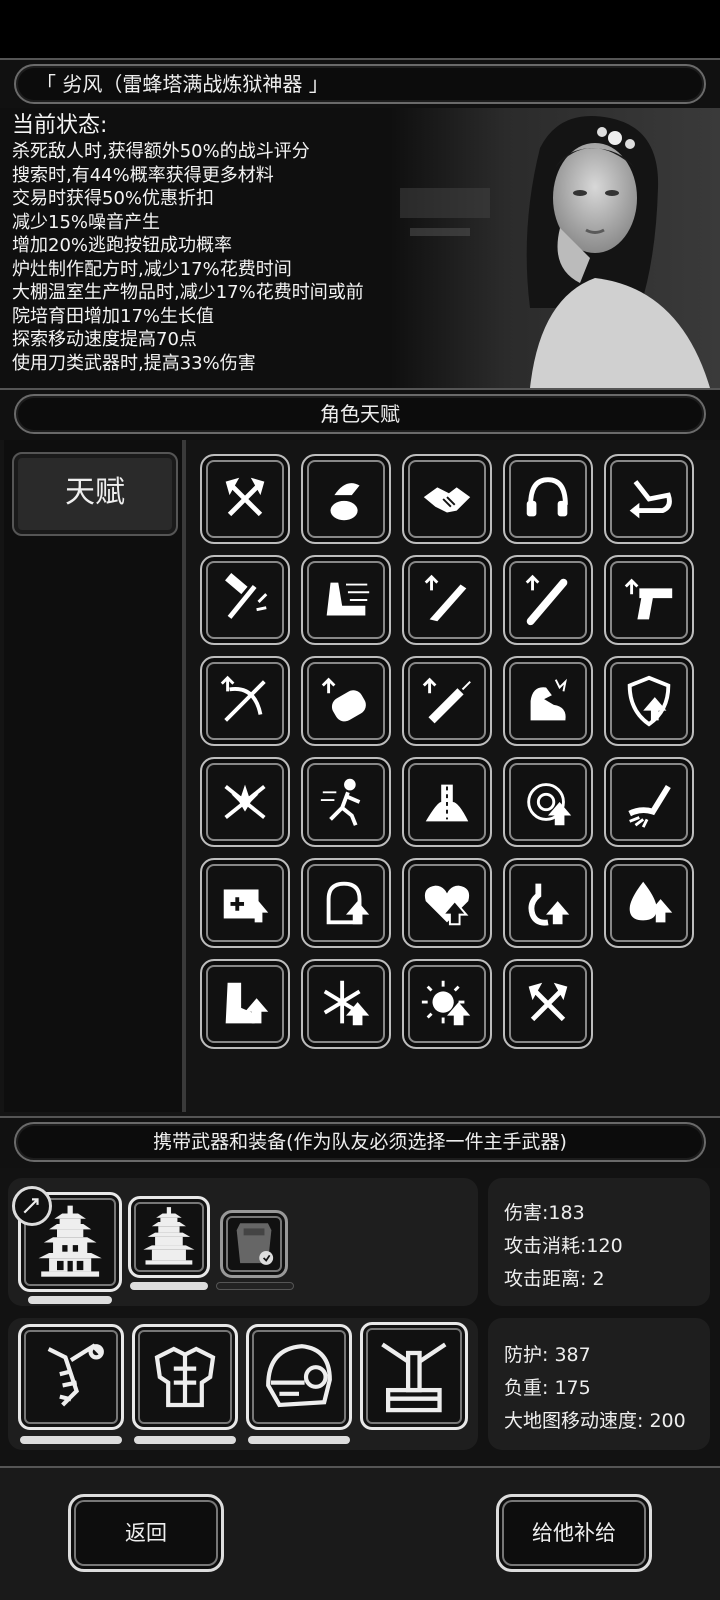 This screenshot has width=720, height=1600. Describe the element at coordinates (547, 1388) in the screenshot. I see `weight-stat: 负重: 175` at that location.